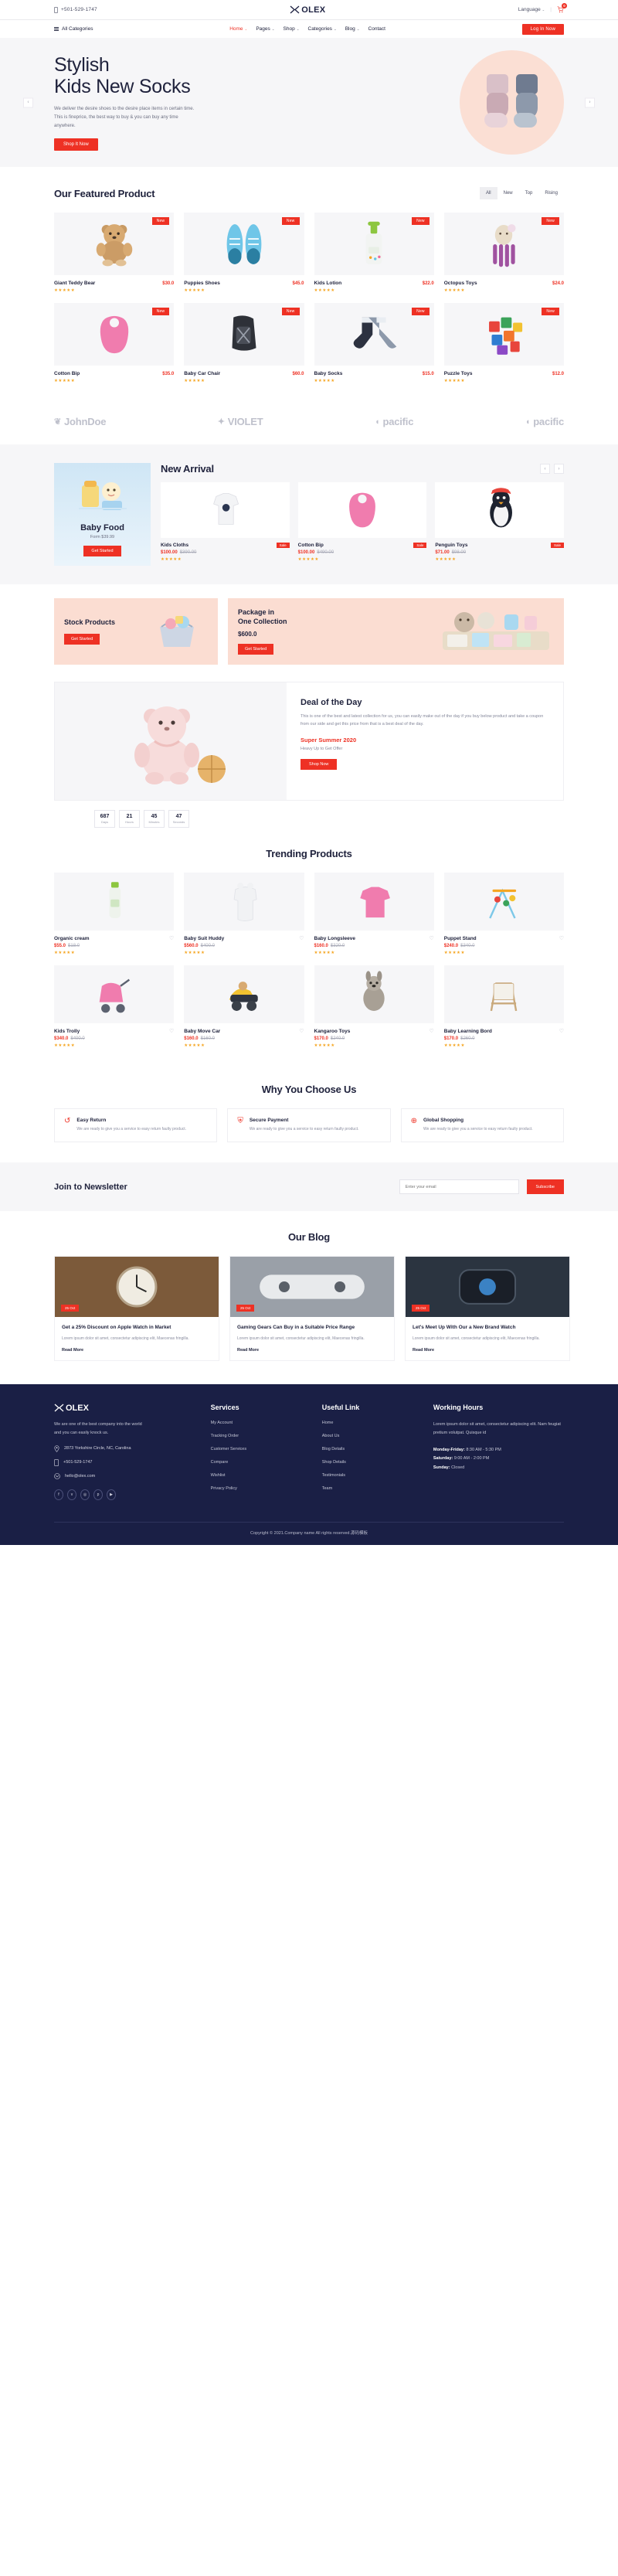 The height and width of the screenshot is (2576, 618). I want to click on chevron-down-icon: ⌄, so click(543, 10).